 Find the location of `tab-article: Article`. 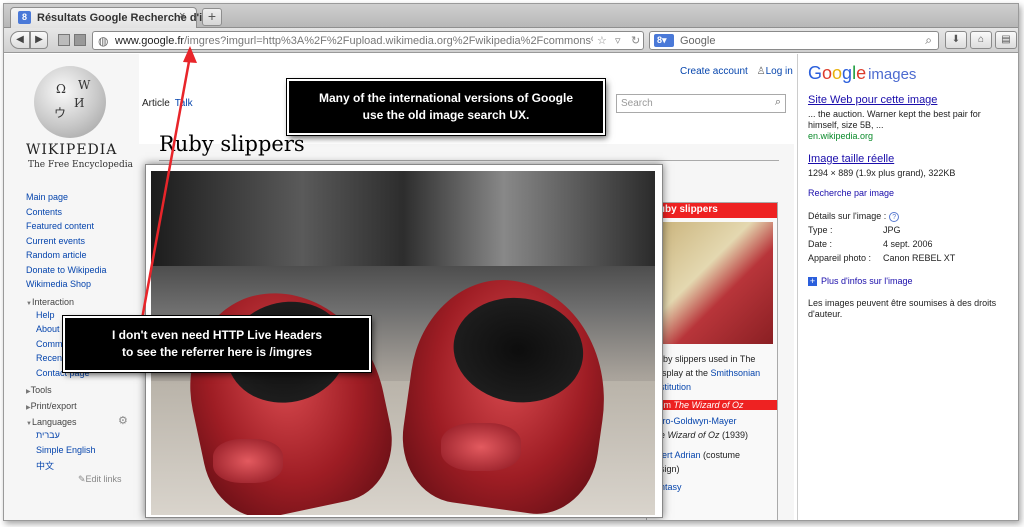

tab-article: Article is located at coordinates (156, 103).